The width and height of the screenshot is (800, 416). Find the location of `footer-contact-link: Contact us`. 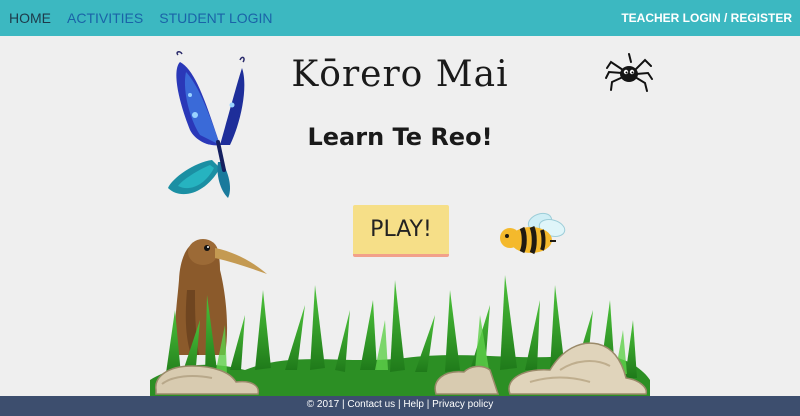

footer-contact-link: Contact us is located at coordinates (371, 404).